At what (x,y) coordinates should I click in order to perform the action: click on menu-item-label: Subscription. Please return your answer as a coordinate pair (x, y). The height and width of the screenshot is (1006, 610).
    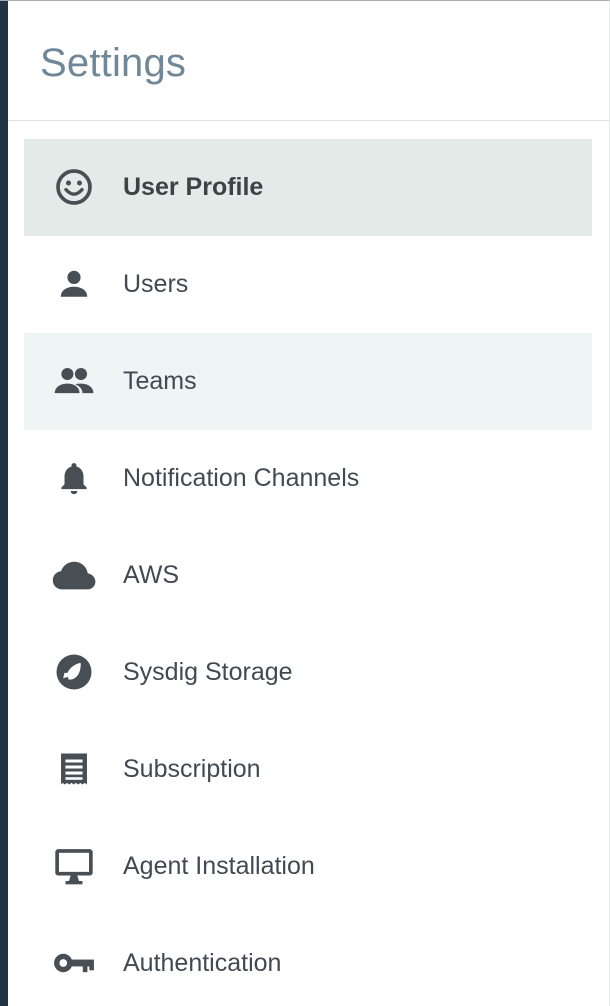
    Looking at the image, I should click on (192, 769).